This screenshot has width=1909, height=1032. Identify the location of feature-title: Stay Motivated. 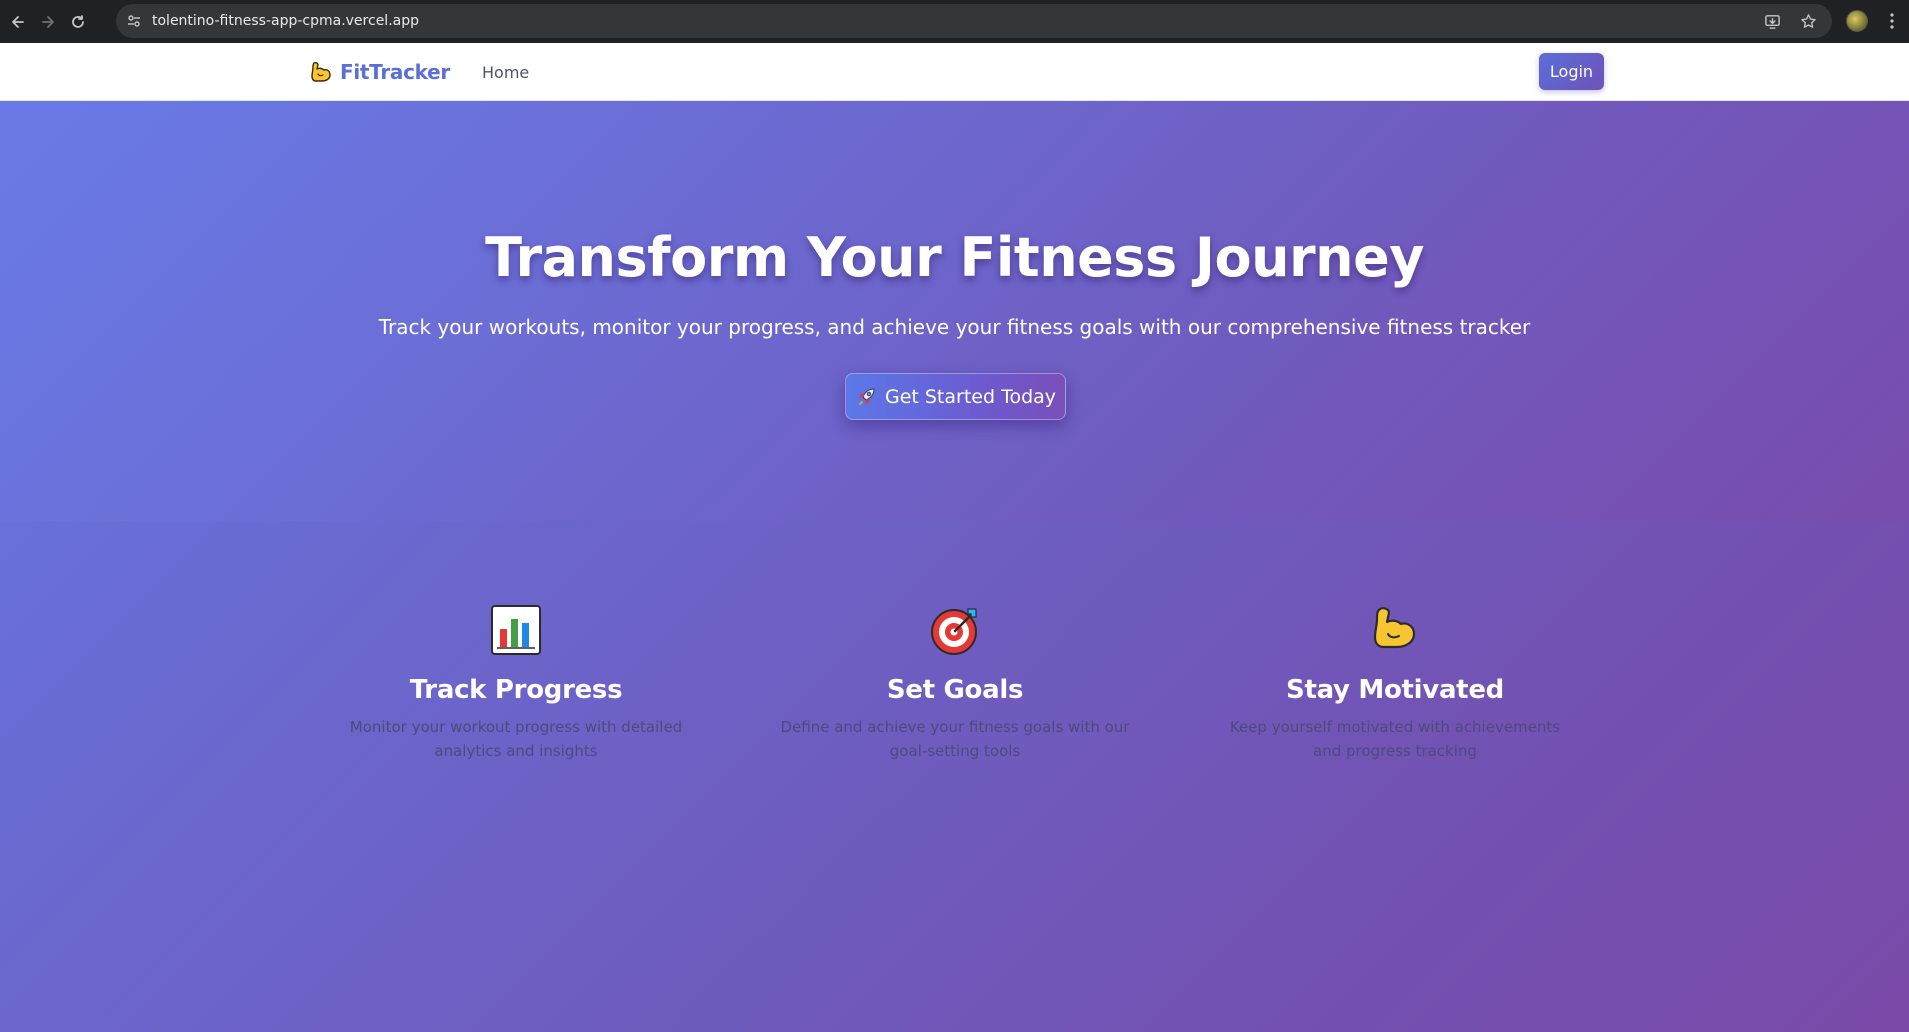
(1395, 690).